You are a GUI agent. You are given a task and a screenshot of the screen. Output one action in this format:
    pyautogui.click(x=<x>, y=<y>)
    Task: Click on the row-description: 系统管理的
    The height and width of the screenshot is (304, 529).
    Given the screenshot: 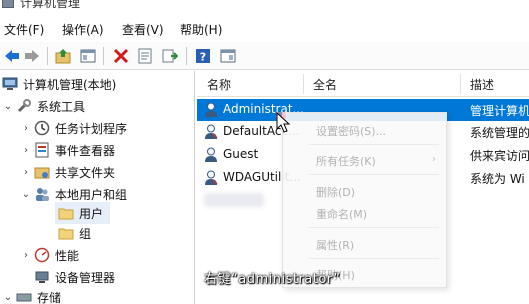 What is the action you would take?
    pyautogui.click(x=499, y=133)
    